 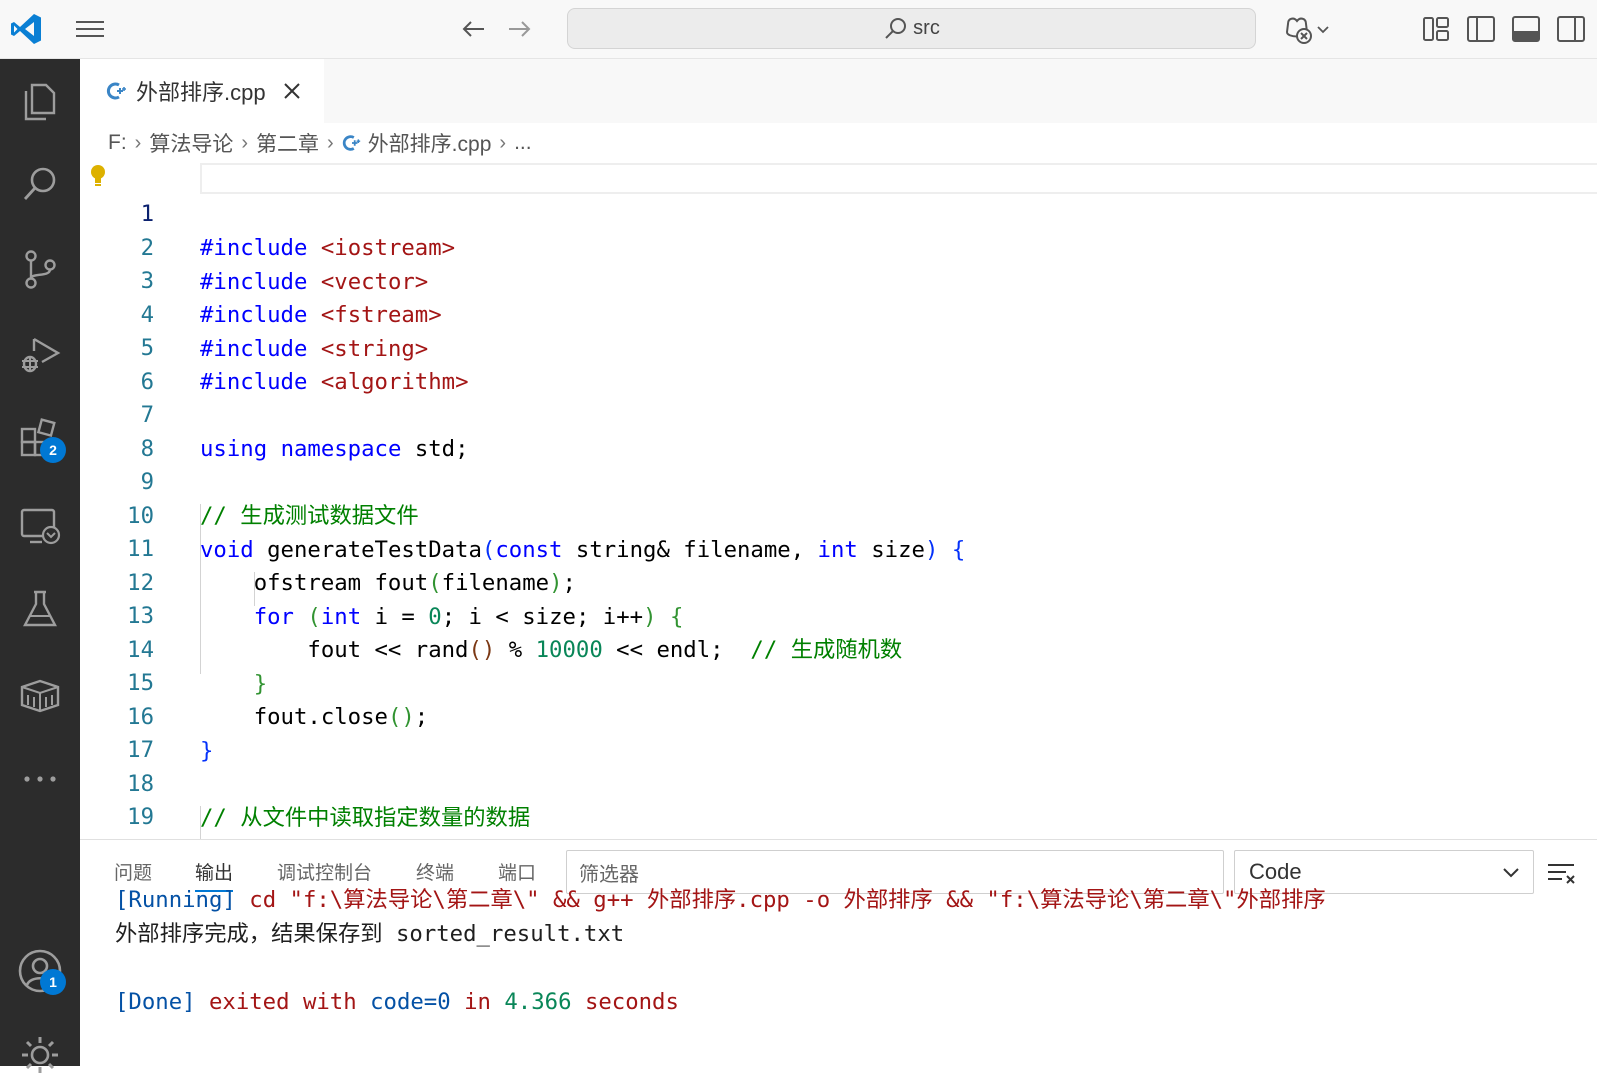 I want to click on manage-button, so click(x=40, y=1055).